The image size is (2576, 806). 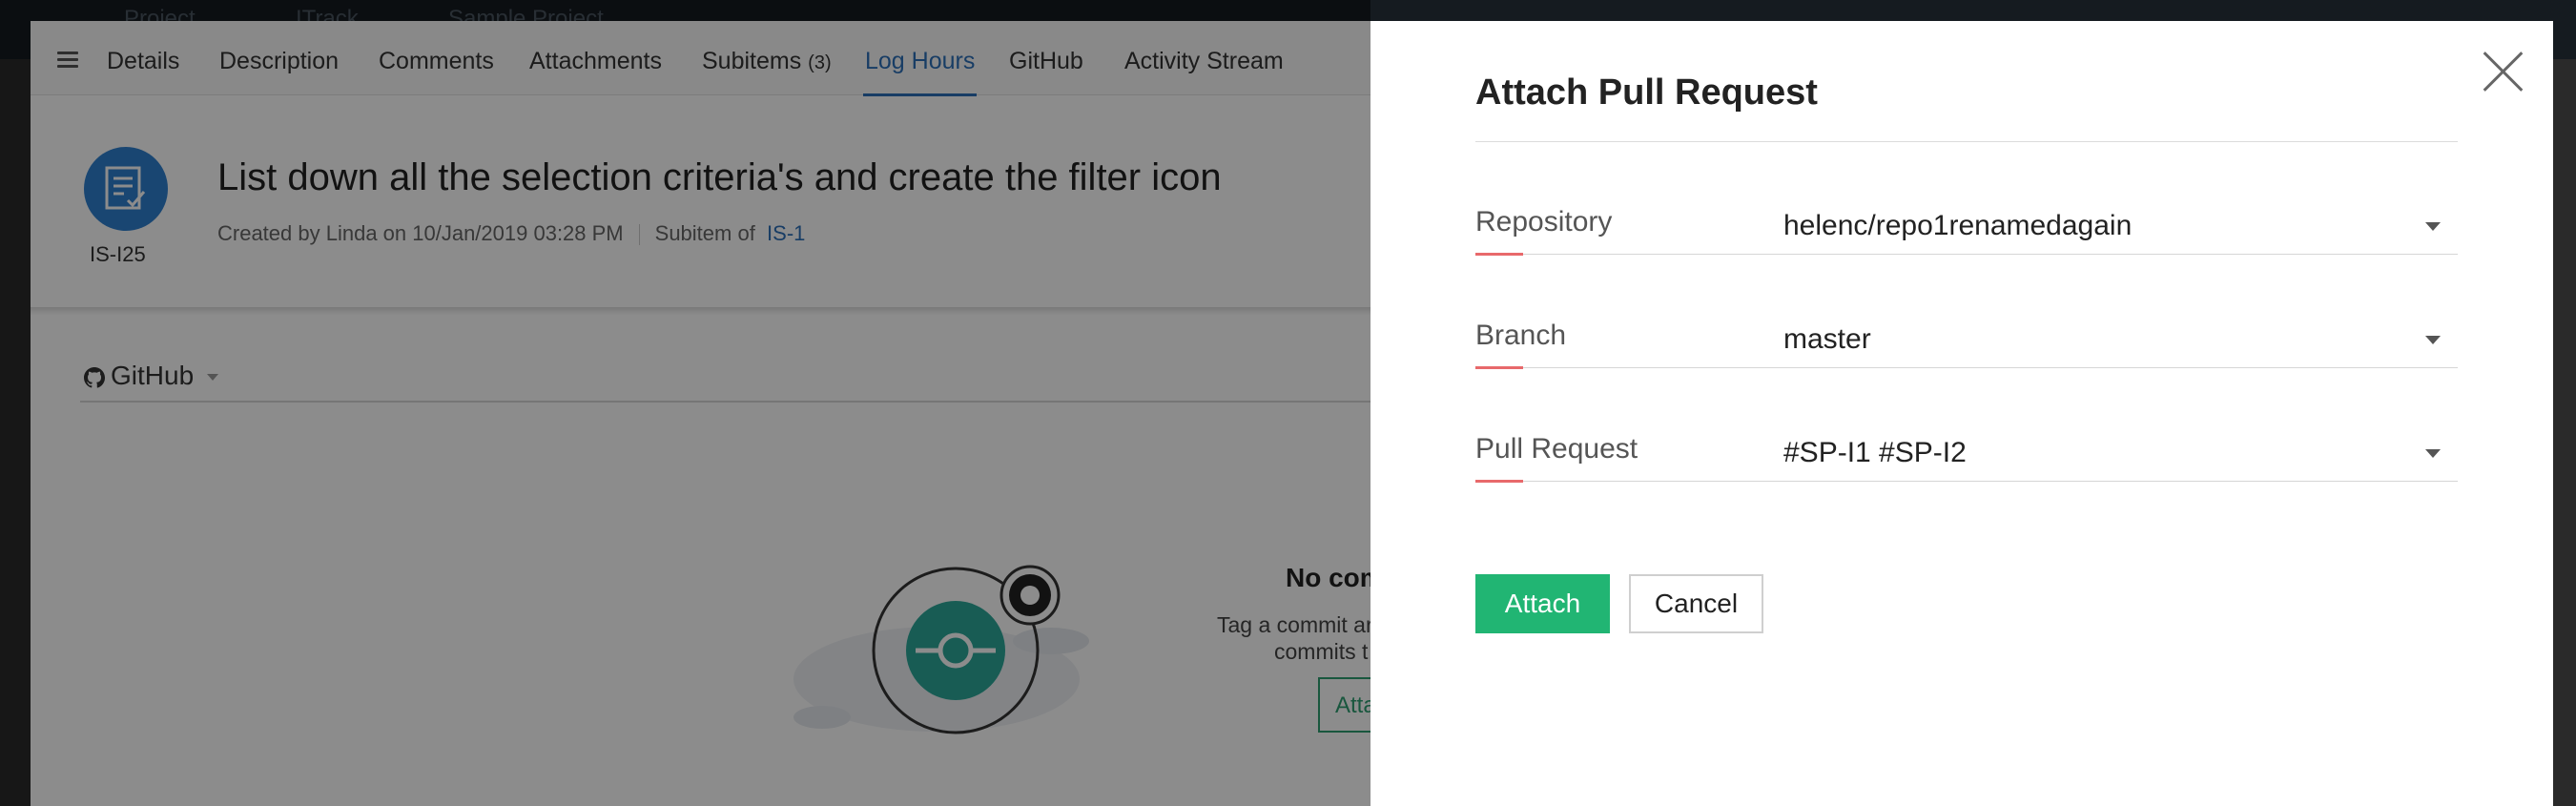 What do you see at coordinates (1696, 603) in the screenshot?
I see `cancel-button: Cancel` at bounding box center [1696, 603].